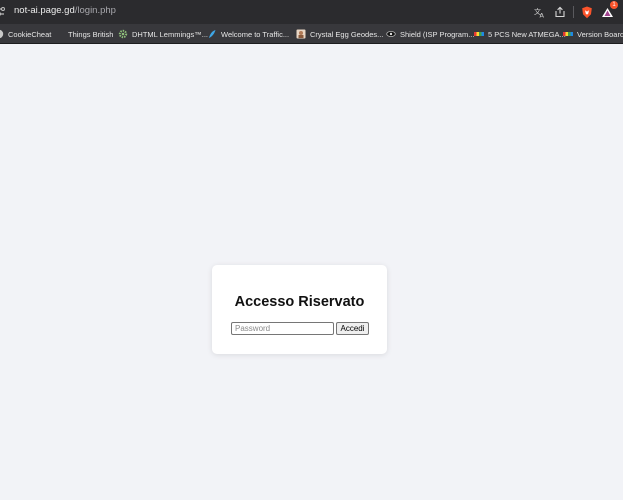 Image resolution: width=623 pixels, height=500 pixels. What do you see at coordinates (44, 10) in the screenshot?
I see `url-host: not-ai.page.gd` at bounding box center [44, 10].